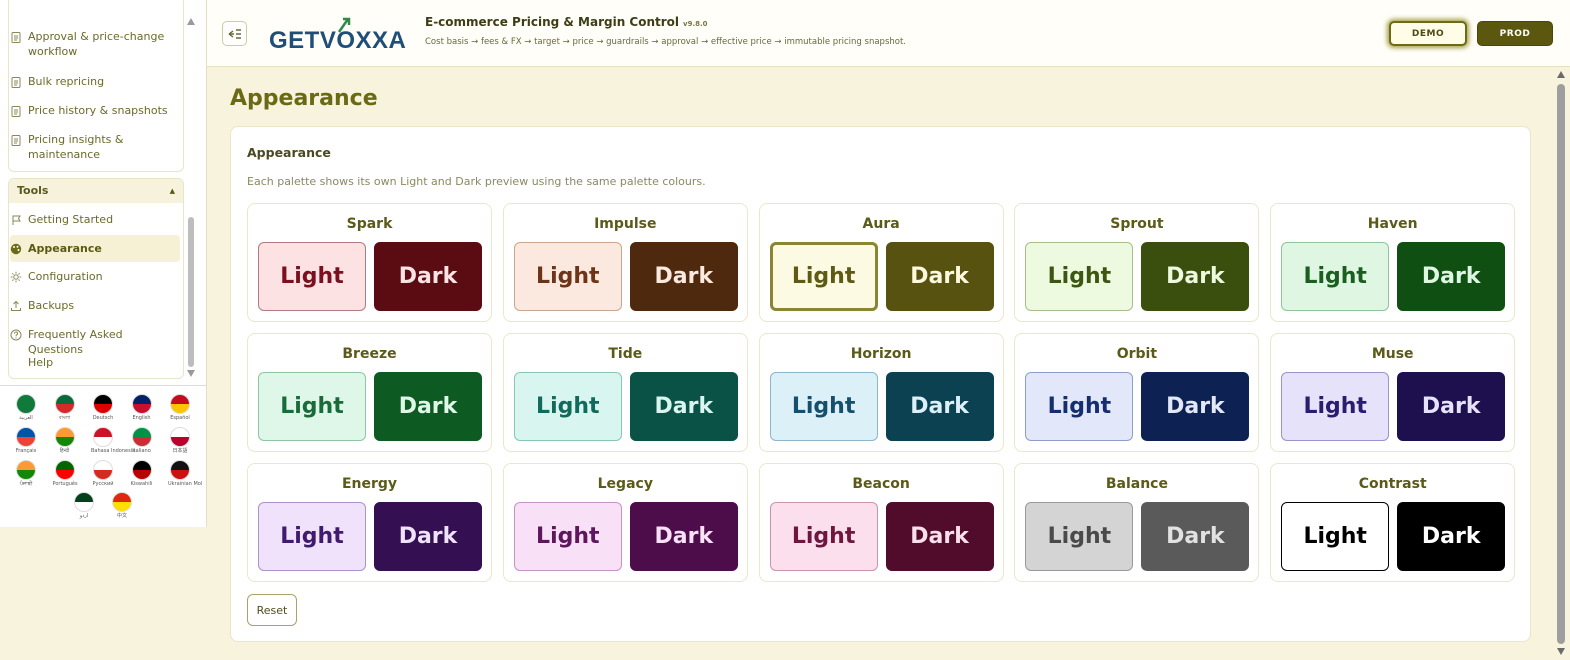 This screenshot has height=660, width=1570. Describe the element at coordinates (142, 407) in the screenshot. I see `language-option: English` at that location.